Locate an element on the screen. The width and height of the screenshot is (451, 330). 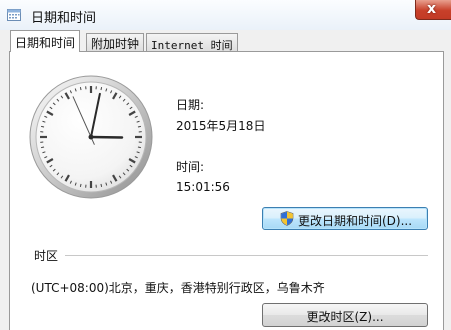
tab-internet-time: Internet 时间 is located at coordinates (192, 42).